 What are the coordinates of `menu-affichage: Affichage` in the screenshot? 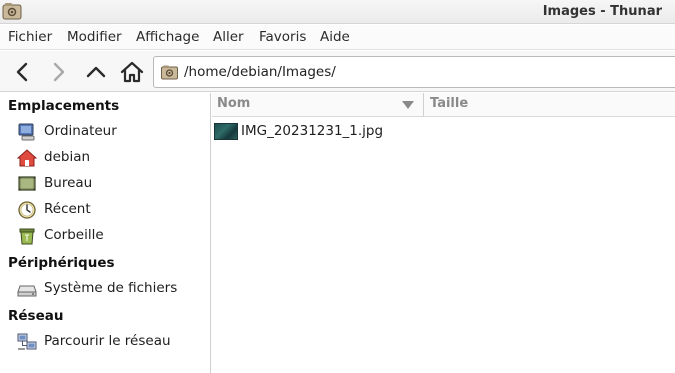 It's located at (167, 37).